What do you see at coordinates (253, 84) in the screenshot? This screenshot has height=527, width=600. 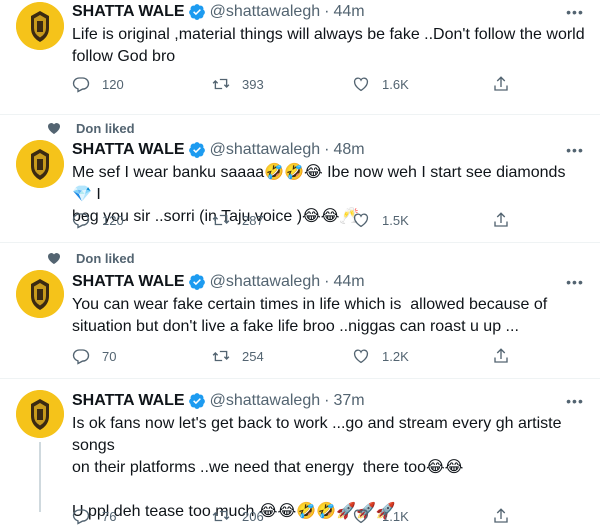 I see `retweet-count: 393` at bounding box center [253, 84].